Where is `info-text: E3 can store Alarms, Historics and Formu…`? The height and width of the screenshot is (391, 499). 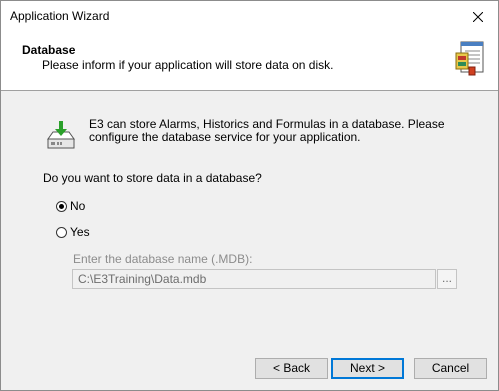 info-text: E3 can store Alarms, Historics and Formu… is located at coordinates (267, 130).